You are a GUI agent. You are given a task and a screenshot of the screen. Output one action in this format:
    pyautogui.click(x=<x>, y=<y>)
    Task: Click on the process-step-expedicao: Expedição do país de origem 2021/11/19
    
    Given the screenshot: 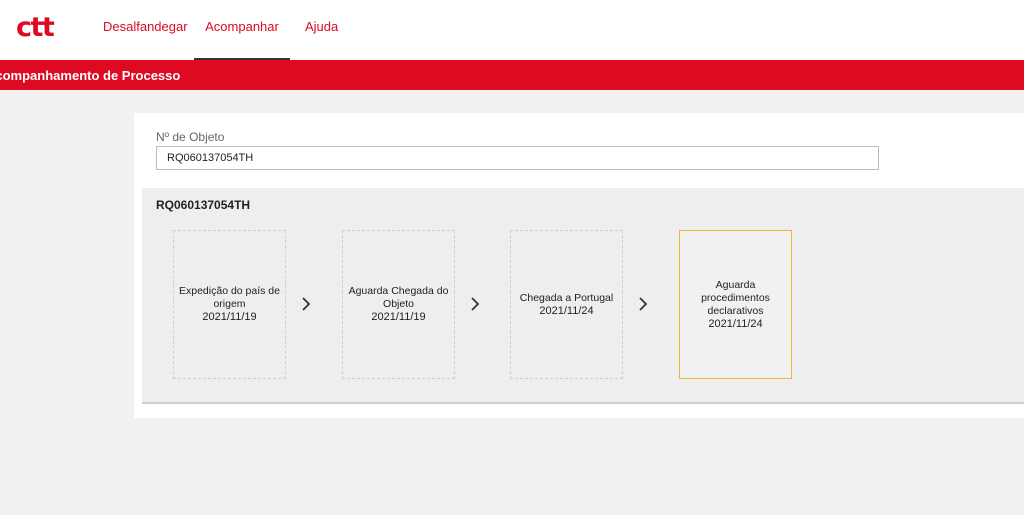 What is the action you would take?
    pyautogui.click(x=229, y=304)
    